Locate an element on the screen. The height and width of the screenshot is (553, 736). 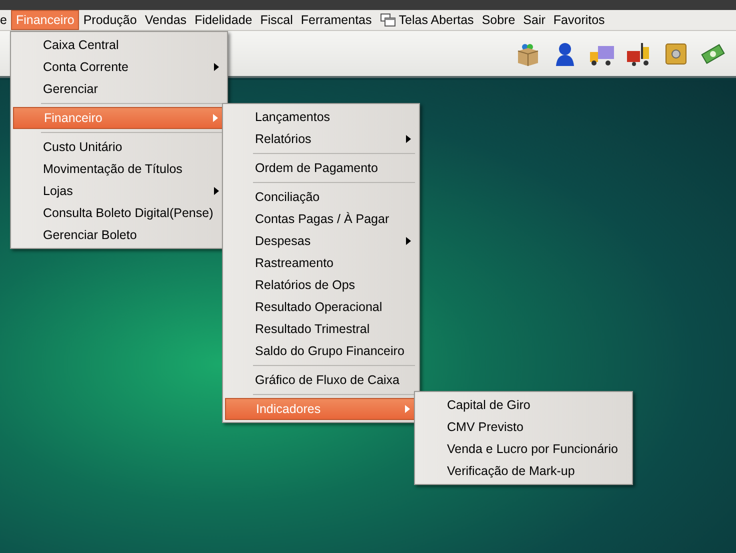
menu-item: Conta Corrente is located at coordinates (119, 67).